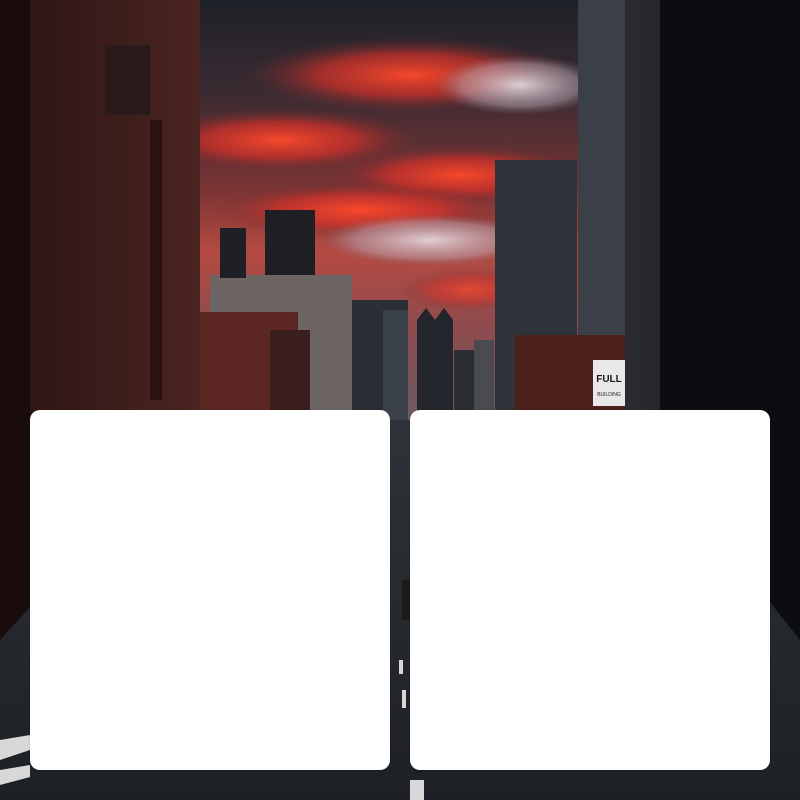  What do you see at coordinates (609, 379) in the screenshot?
I see `sign-line1: FULL` at bounding box center [609, 379].